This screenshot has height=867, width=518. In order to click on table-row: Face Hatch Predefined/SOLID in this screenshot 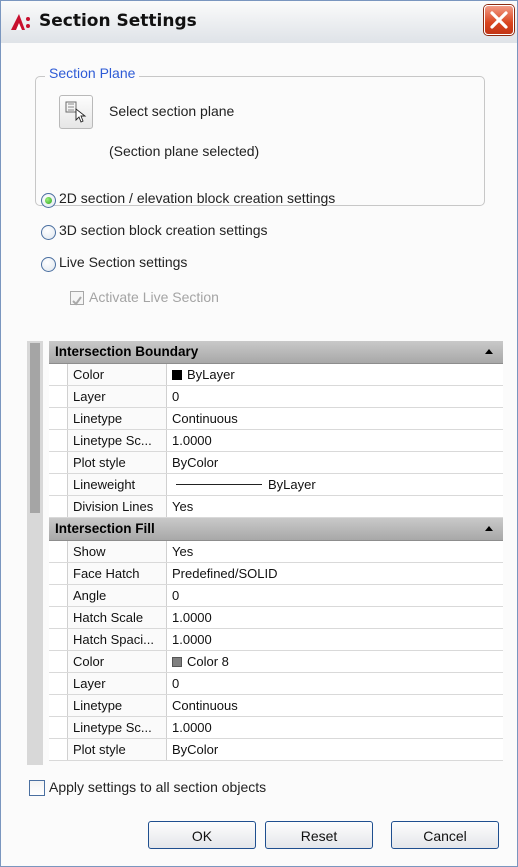, I will do `click(276, 574)`.